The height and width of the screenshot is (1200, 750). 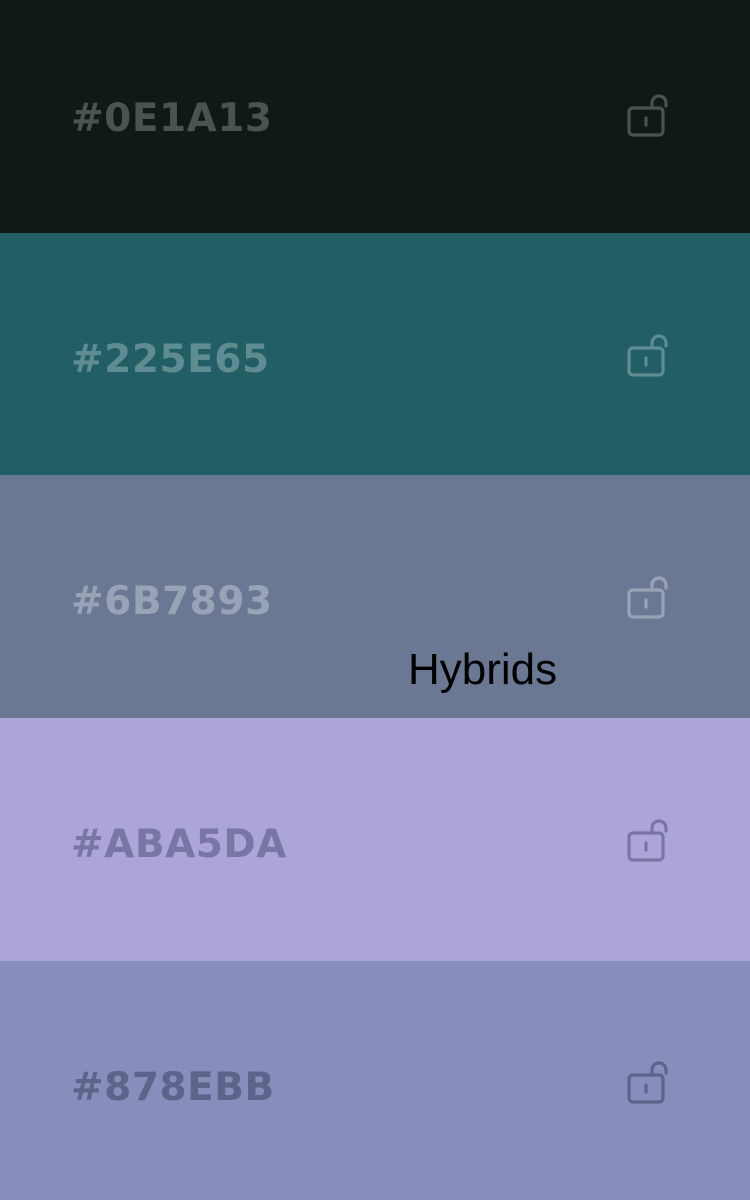 What do you see at coordinates (170, 359) in the screenshot?
I see `hex-code-label: #225E65` at bounding box center [170, 359].